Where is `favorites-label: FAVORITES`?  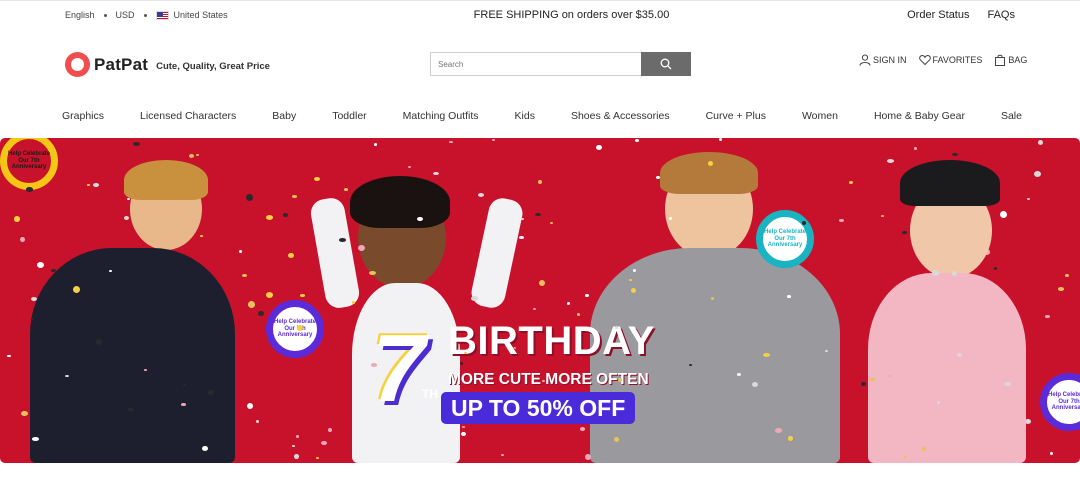
favorites-label: FAVORITES is located at coordinates (957, 60).